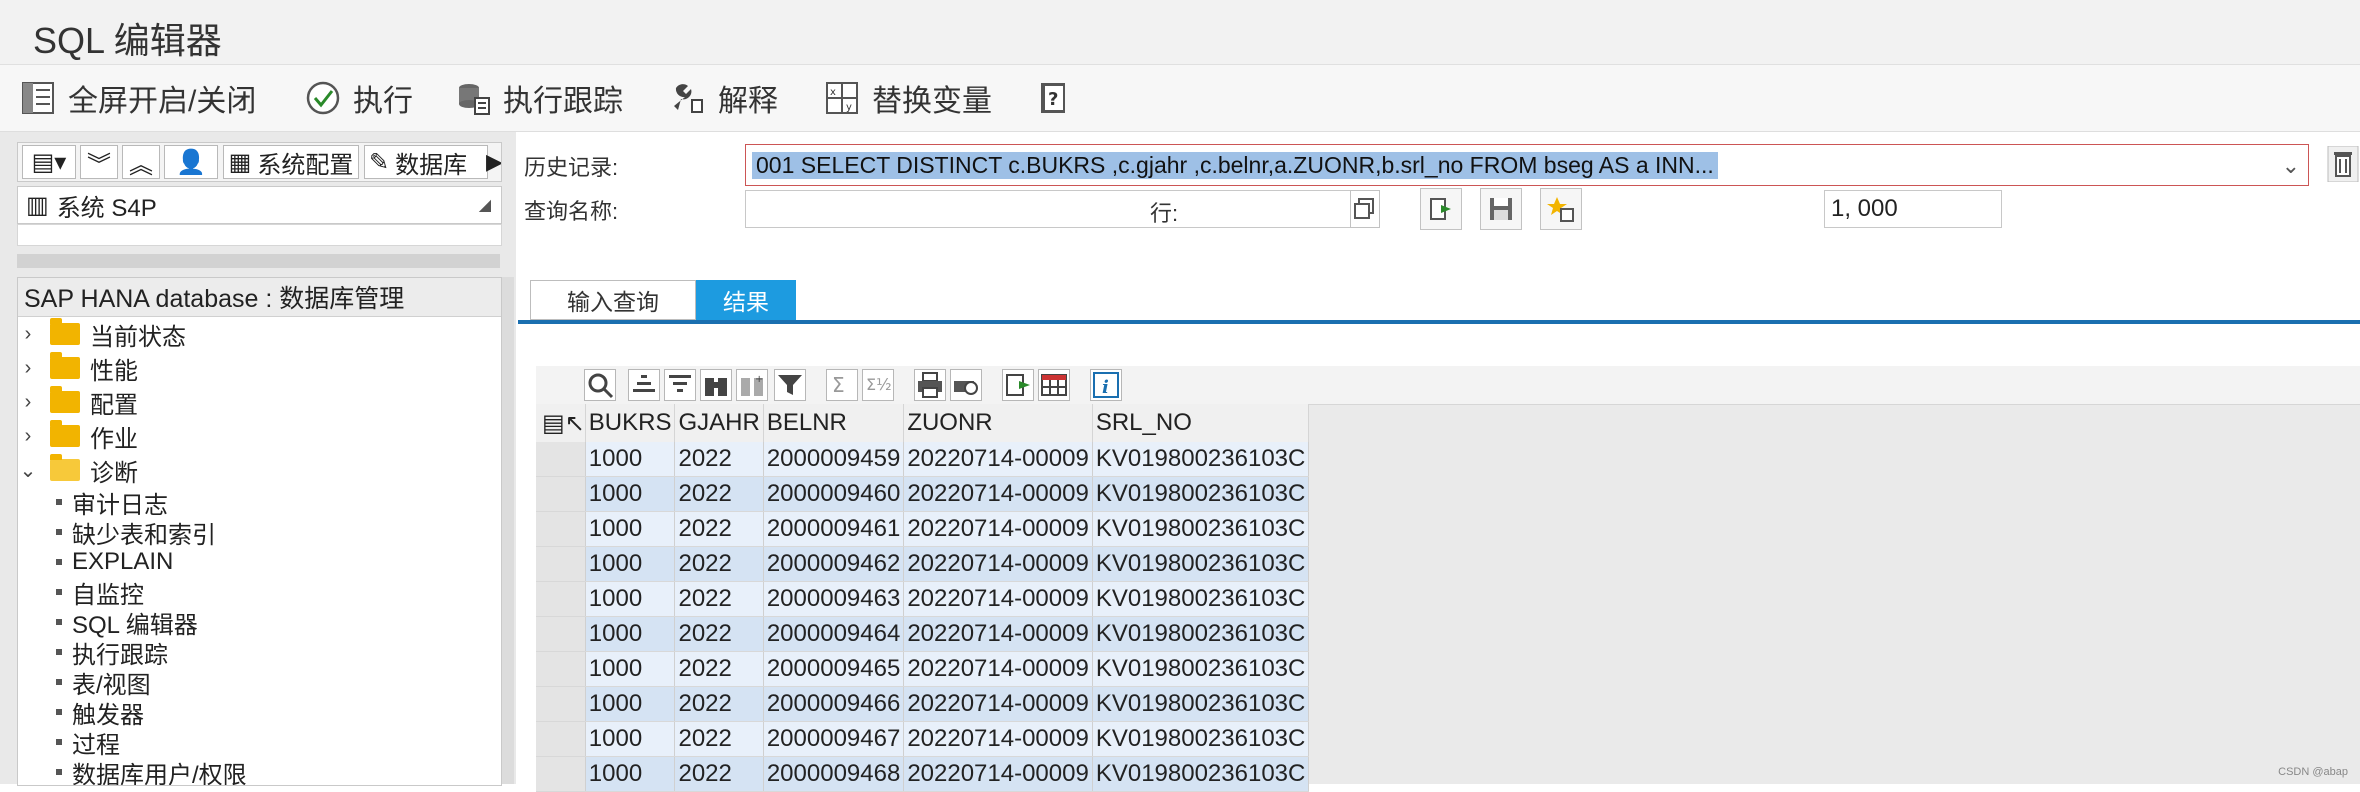 Image resolution: width=2360 pixels, height=792 pixels. Describe the element at coordinates (291, 162) in the screenshot. I see `system-config-button: ▦ 系统配置` at that location.